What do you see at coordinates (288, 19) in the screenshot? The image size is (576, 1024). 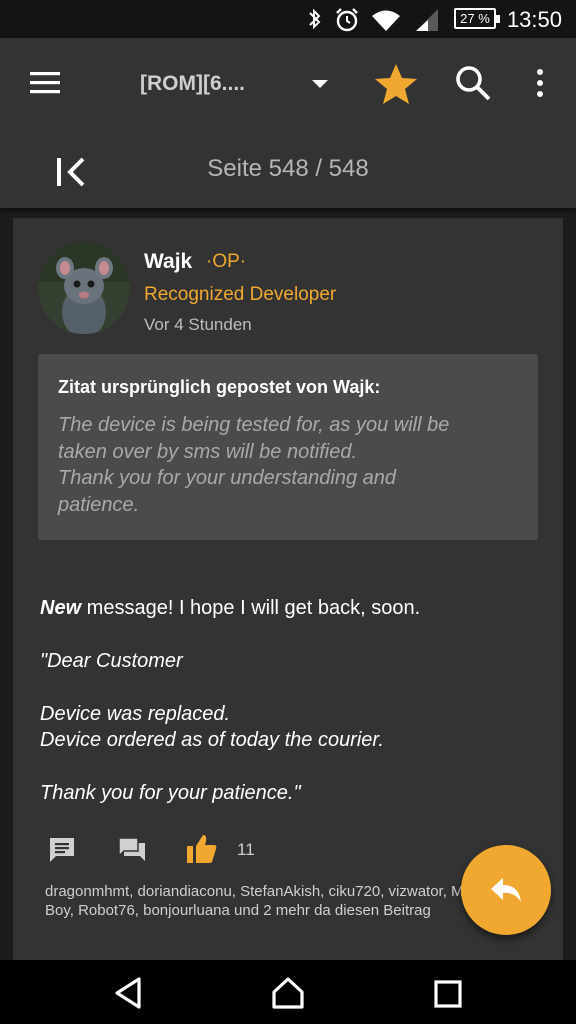 I see `status-bar: 27 % 13:50` at bounding box center [288, 19].